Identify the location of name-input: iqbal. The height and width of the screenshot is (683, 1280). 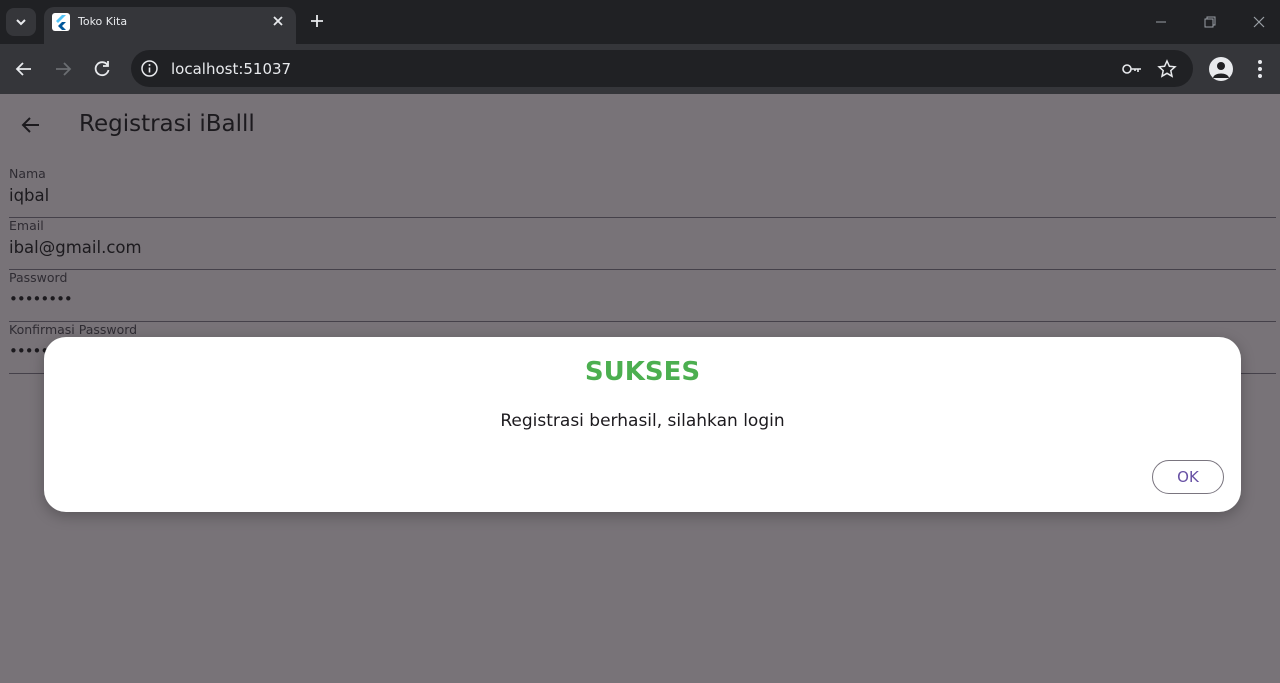
(29, 195).